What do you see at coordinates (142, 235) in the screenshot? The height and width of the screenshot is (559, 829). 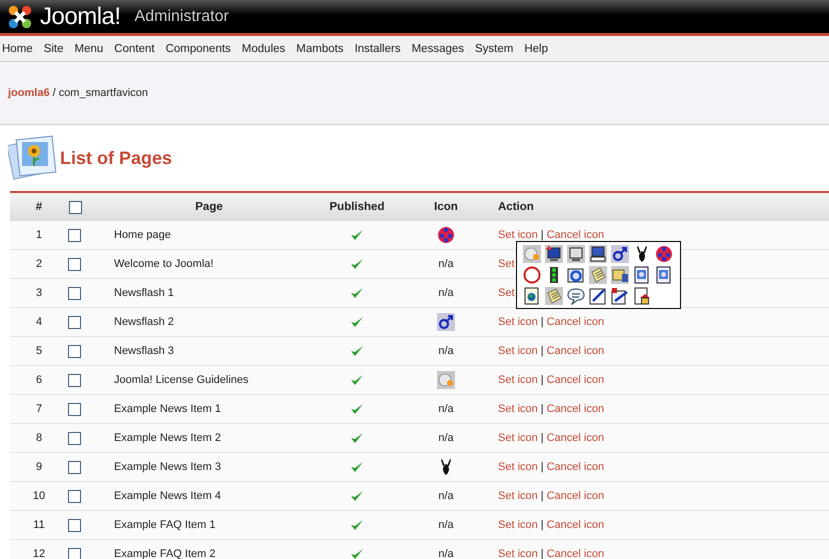 I see `page-name: Home page` at bounding box center [142, 235].